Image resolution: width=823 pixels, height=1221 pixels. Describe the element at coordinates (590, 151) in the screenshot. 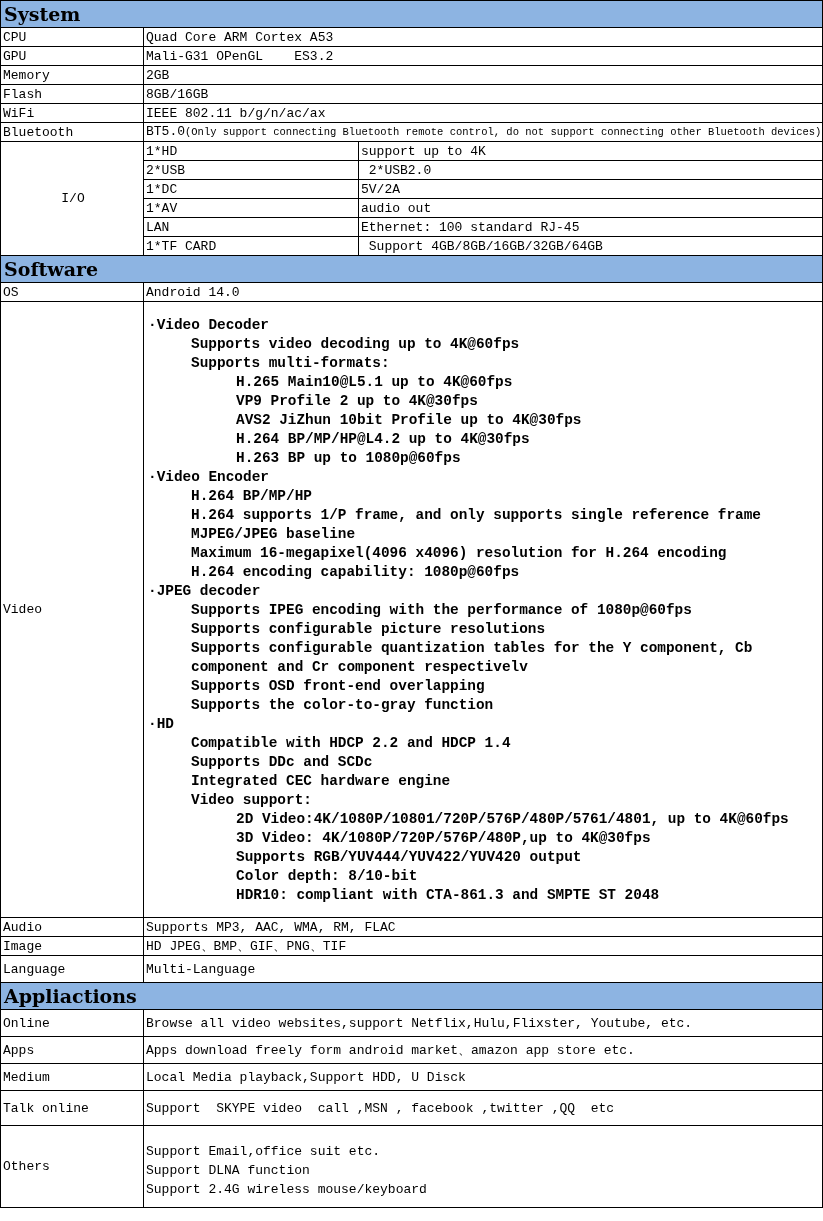

I see `port-detail: support up to 4K` at that location.